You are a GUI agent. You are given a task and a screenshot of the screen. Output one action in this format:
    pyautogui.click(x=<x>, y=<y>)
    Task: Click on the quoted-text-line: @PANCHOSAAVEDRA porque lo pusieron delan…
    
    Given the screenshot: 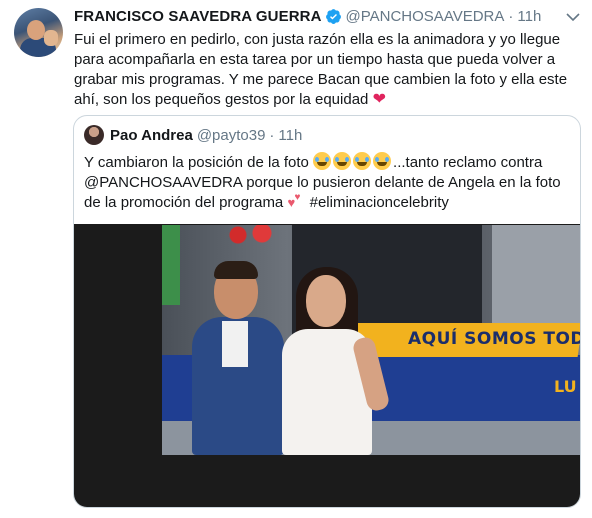 What is the action you would take?
    pyautogui.click(x=322, y=182)
    